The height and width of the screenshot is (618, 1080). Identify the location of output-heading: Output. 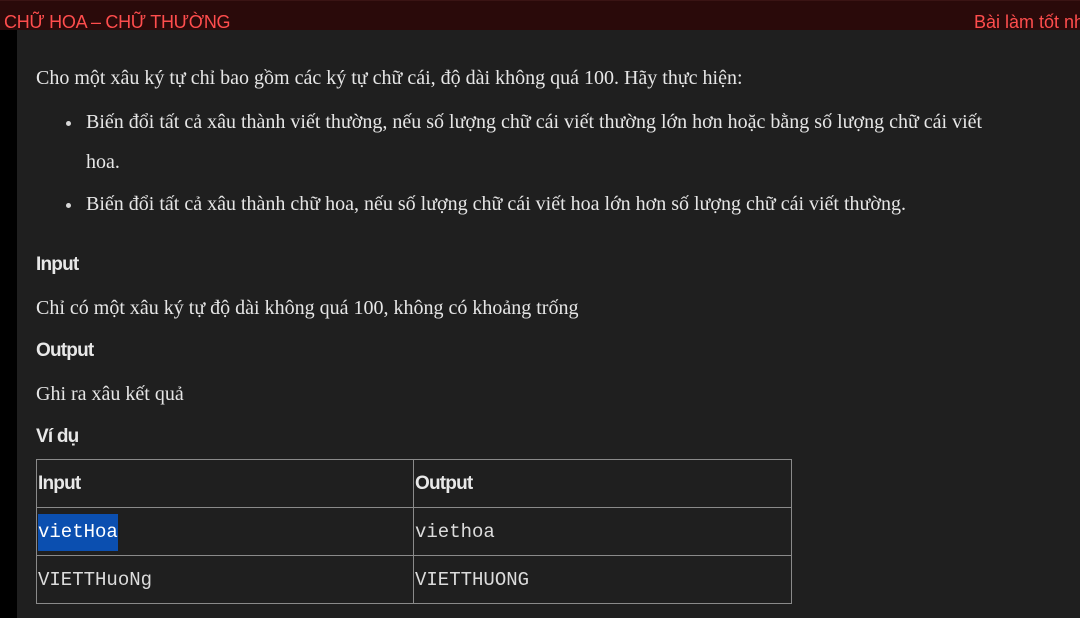
(65, 350).